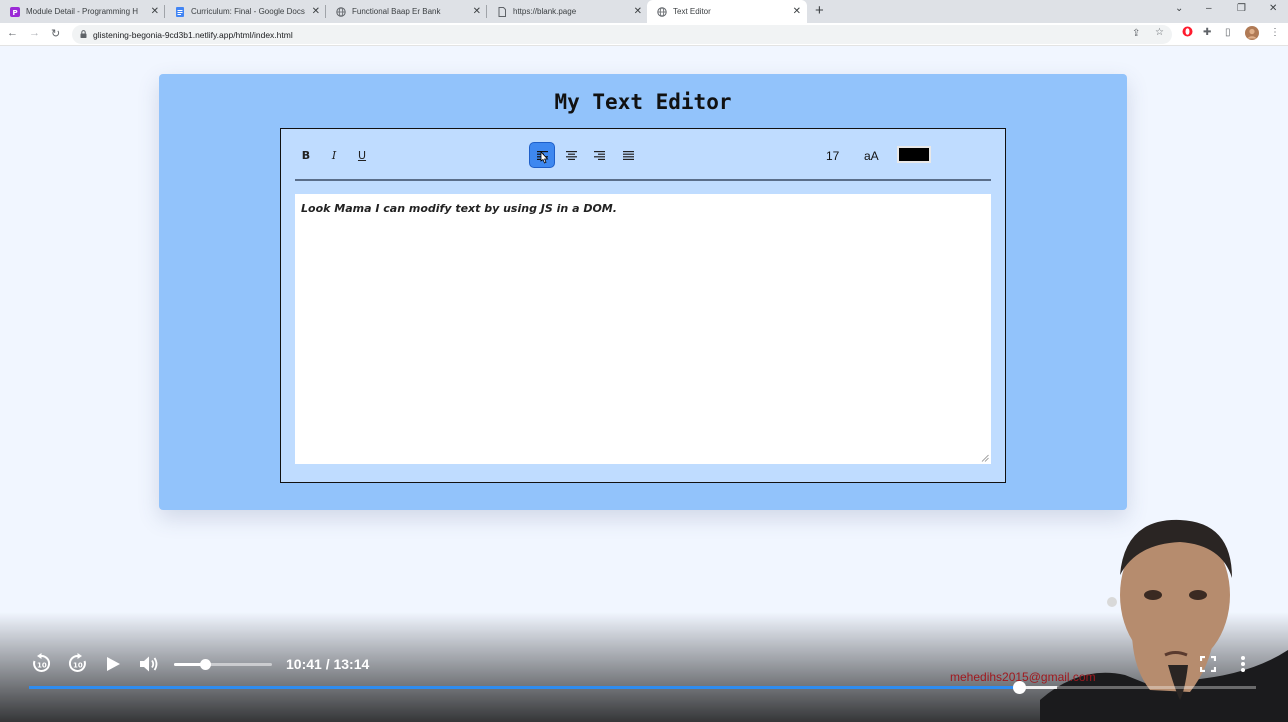  I want to click on google-docs-icon, so click(180, 11).